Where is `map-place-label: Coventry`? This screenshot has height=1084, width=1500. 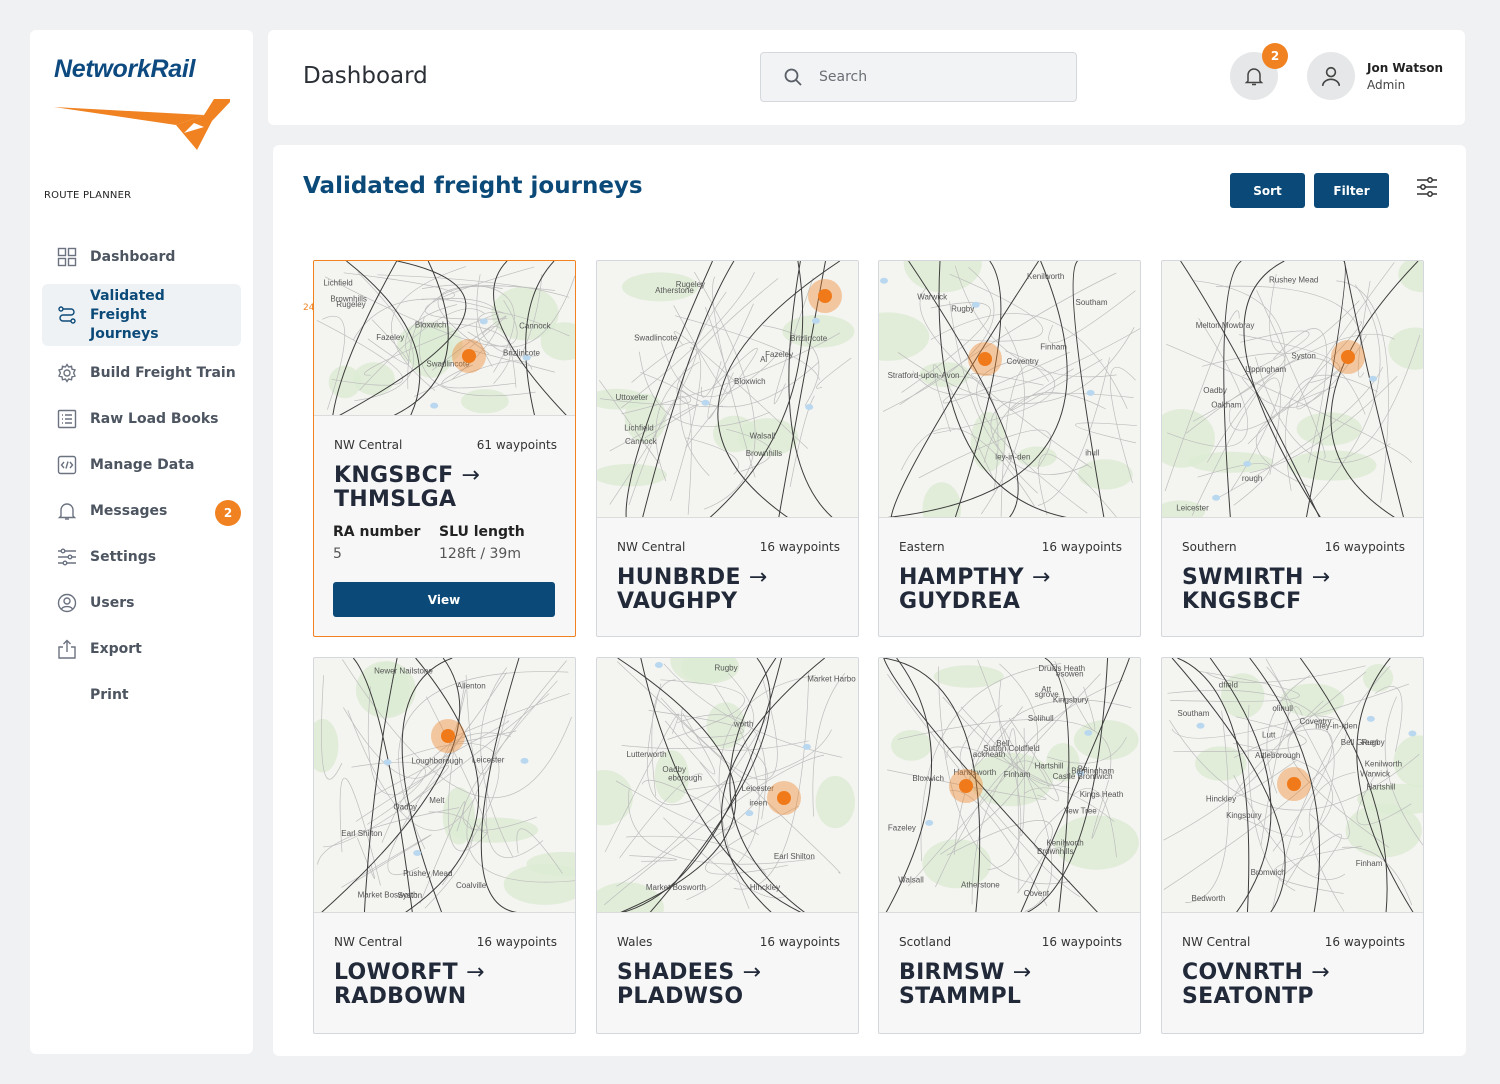 map-place-label: Coventry is located at coordinates (1023, 361).